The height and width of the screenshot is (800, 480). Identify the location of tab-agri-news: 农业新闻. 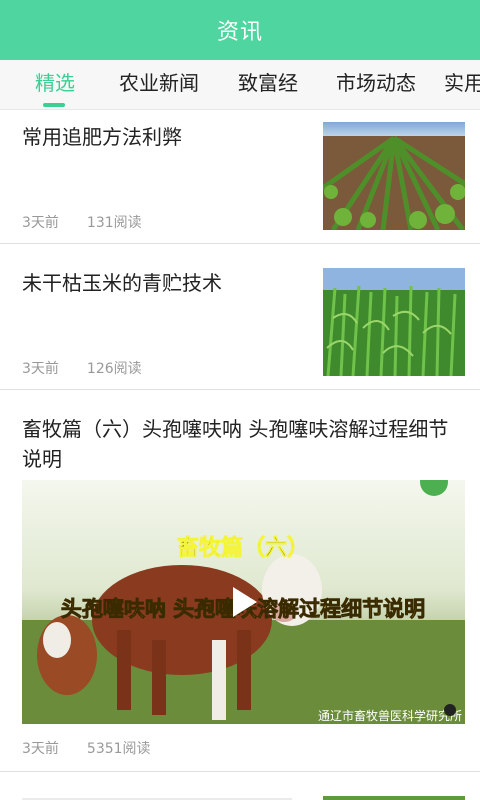
(159, 84).